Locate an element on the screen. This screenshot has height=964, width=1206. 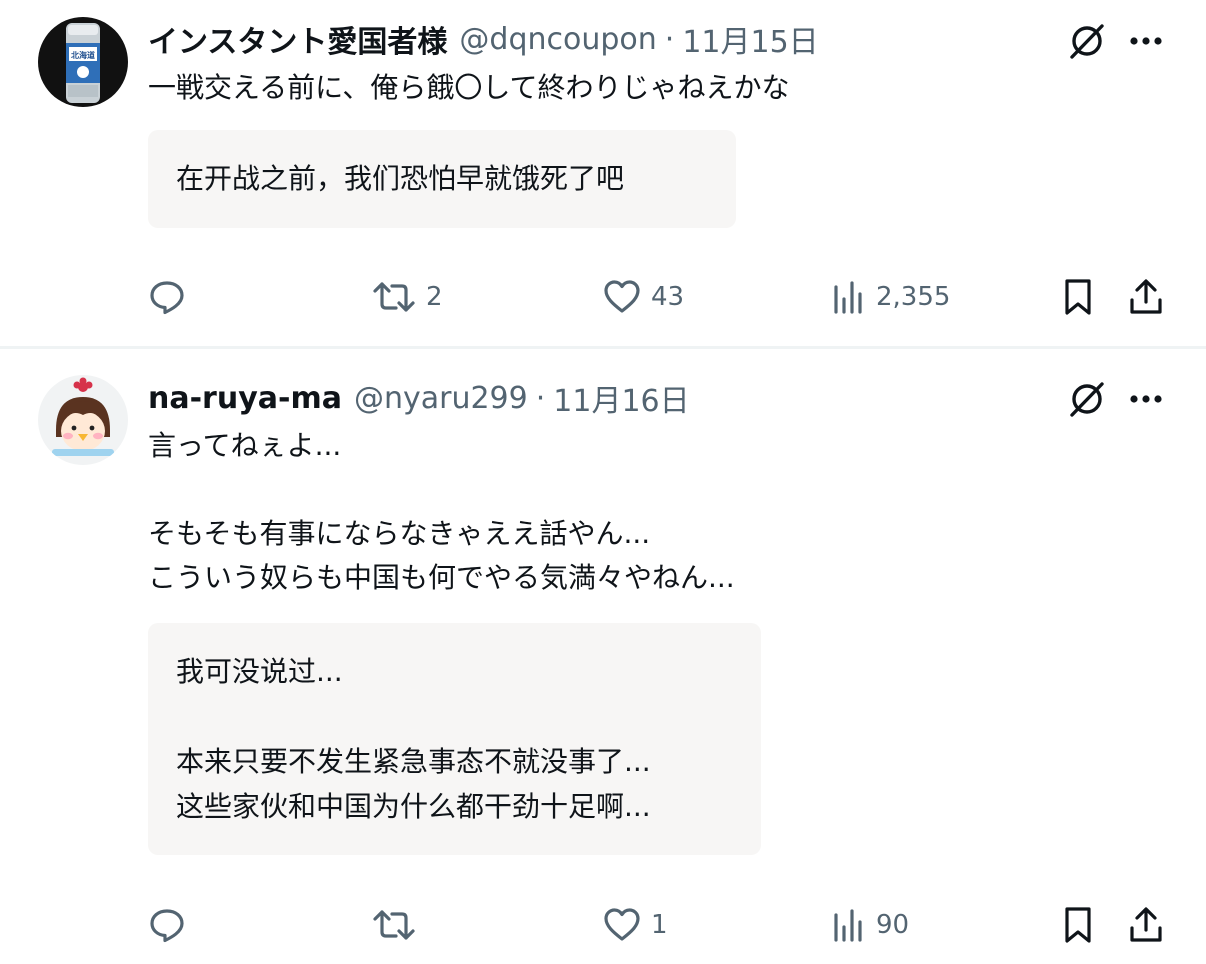
views-count: 90 is located at coordinates (893, 925).